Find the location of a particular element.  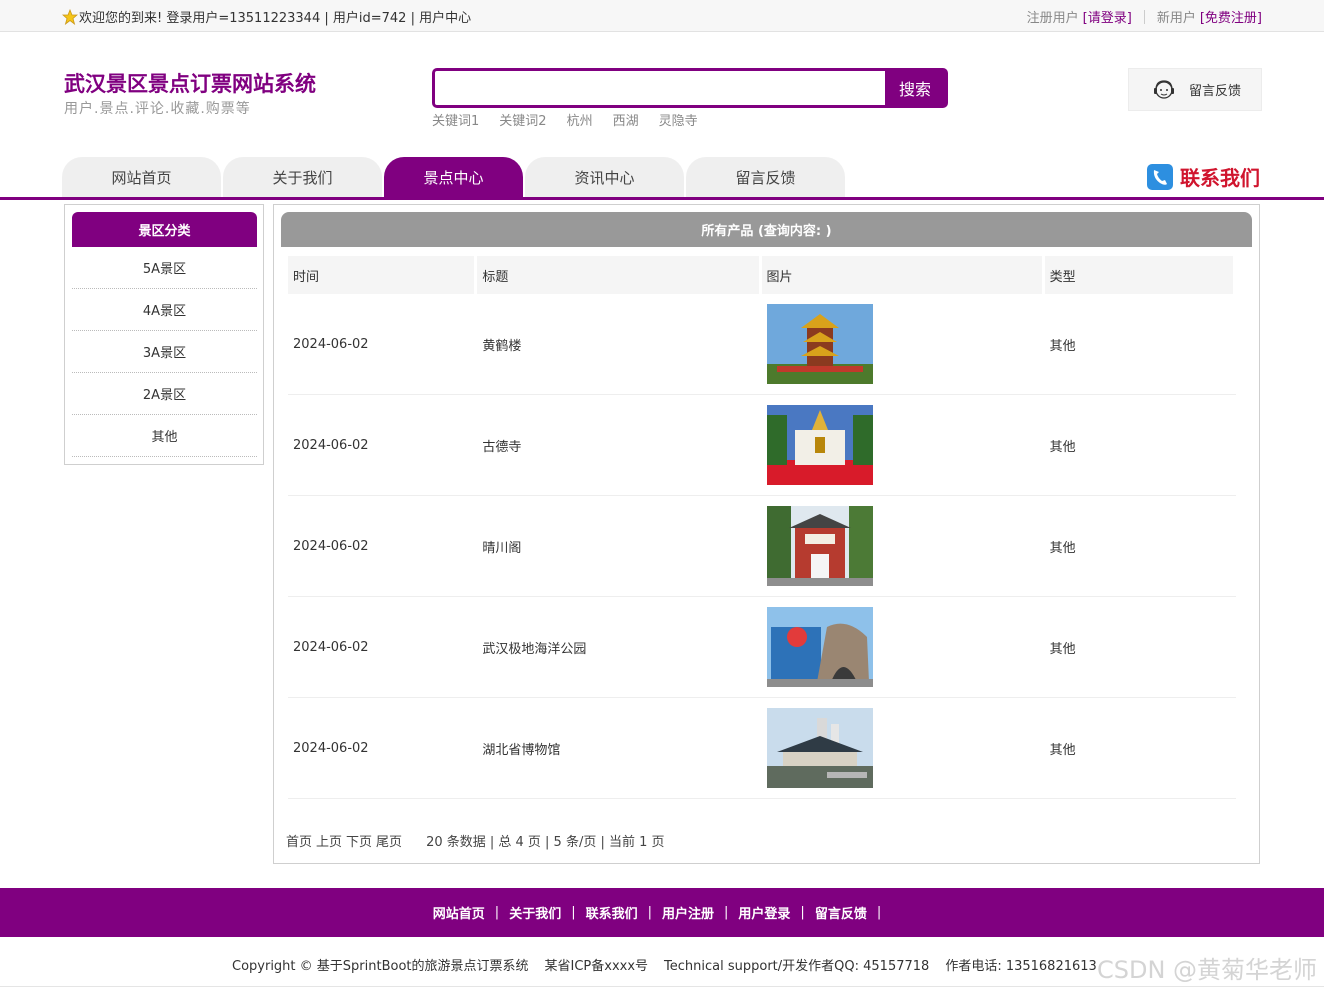

nav-divider is located at coordinates (662, 198).